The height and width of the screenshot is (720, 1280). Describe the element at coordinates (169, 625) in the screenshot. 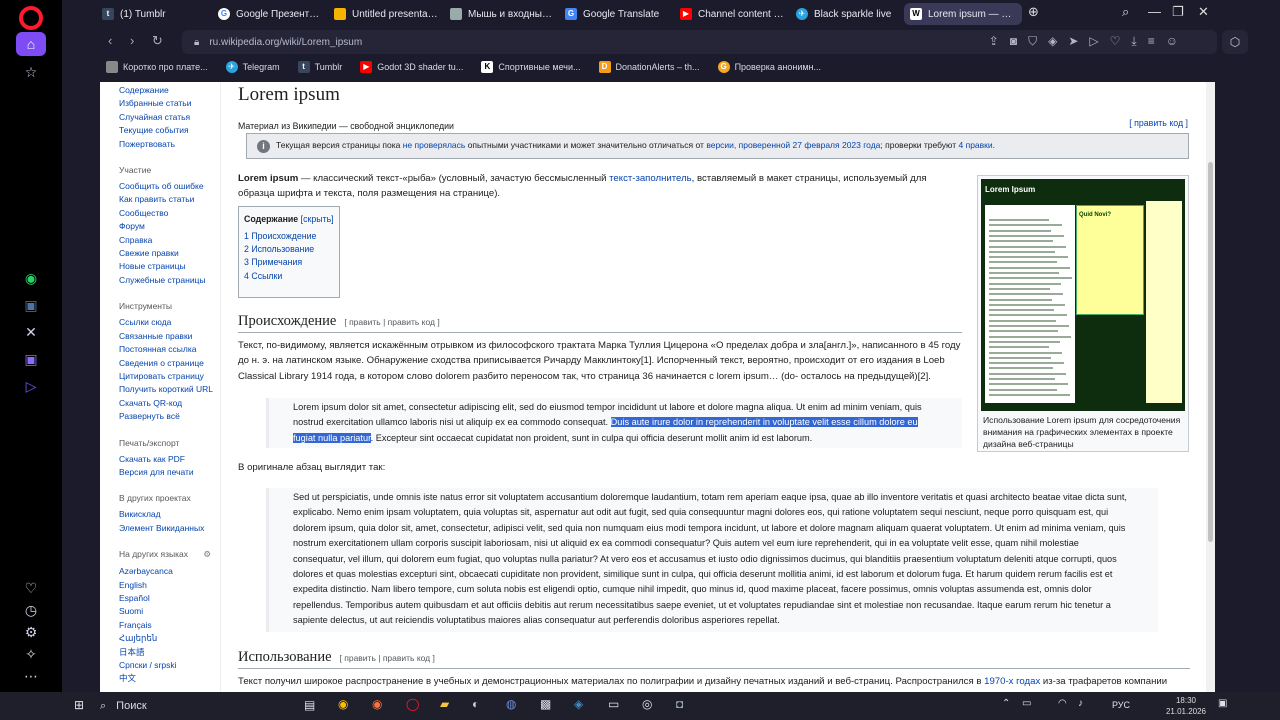

I see `nav-langs-item: Français` at that location.